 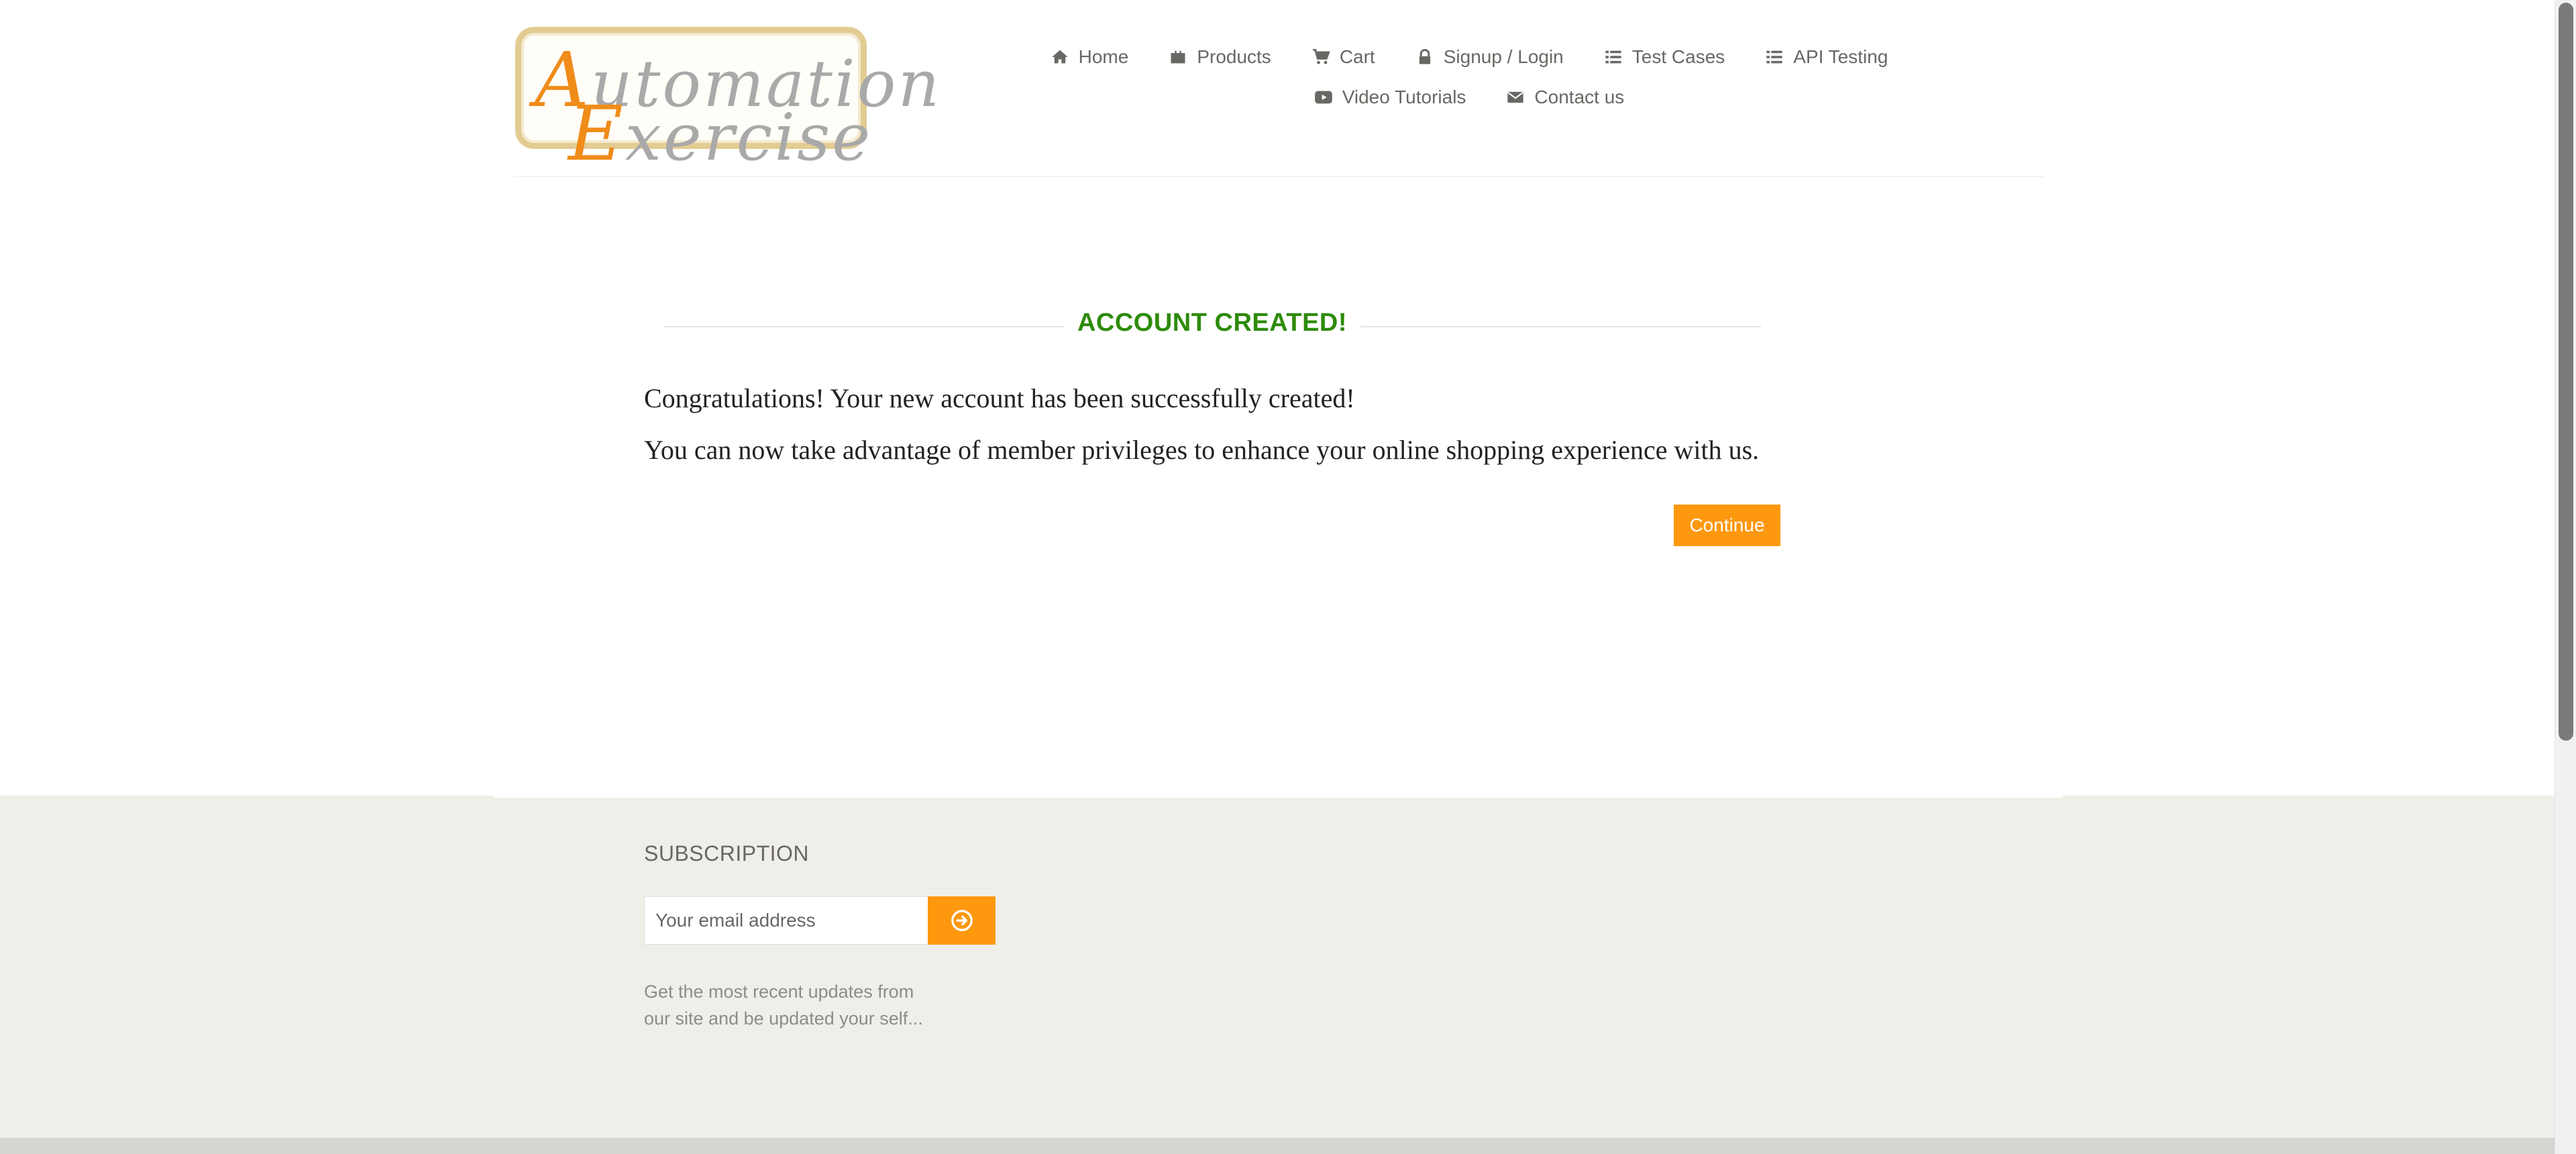 I want to click on nav-cart: Cart, so click(x=1343, y=57).